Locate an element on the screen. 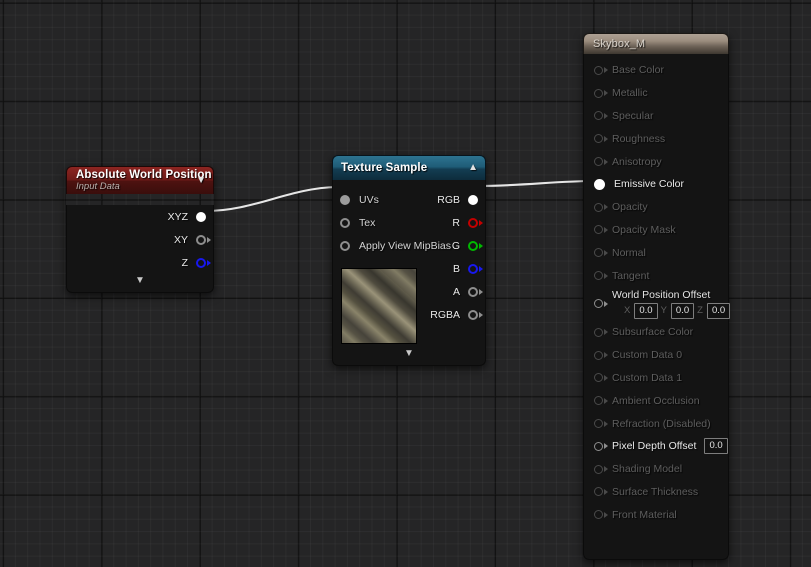  pin-label-base-color: Base Color is located at coordinates (638, 70).